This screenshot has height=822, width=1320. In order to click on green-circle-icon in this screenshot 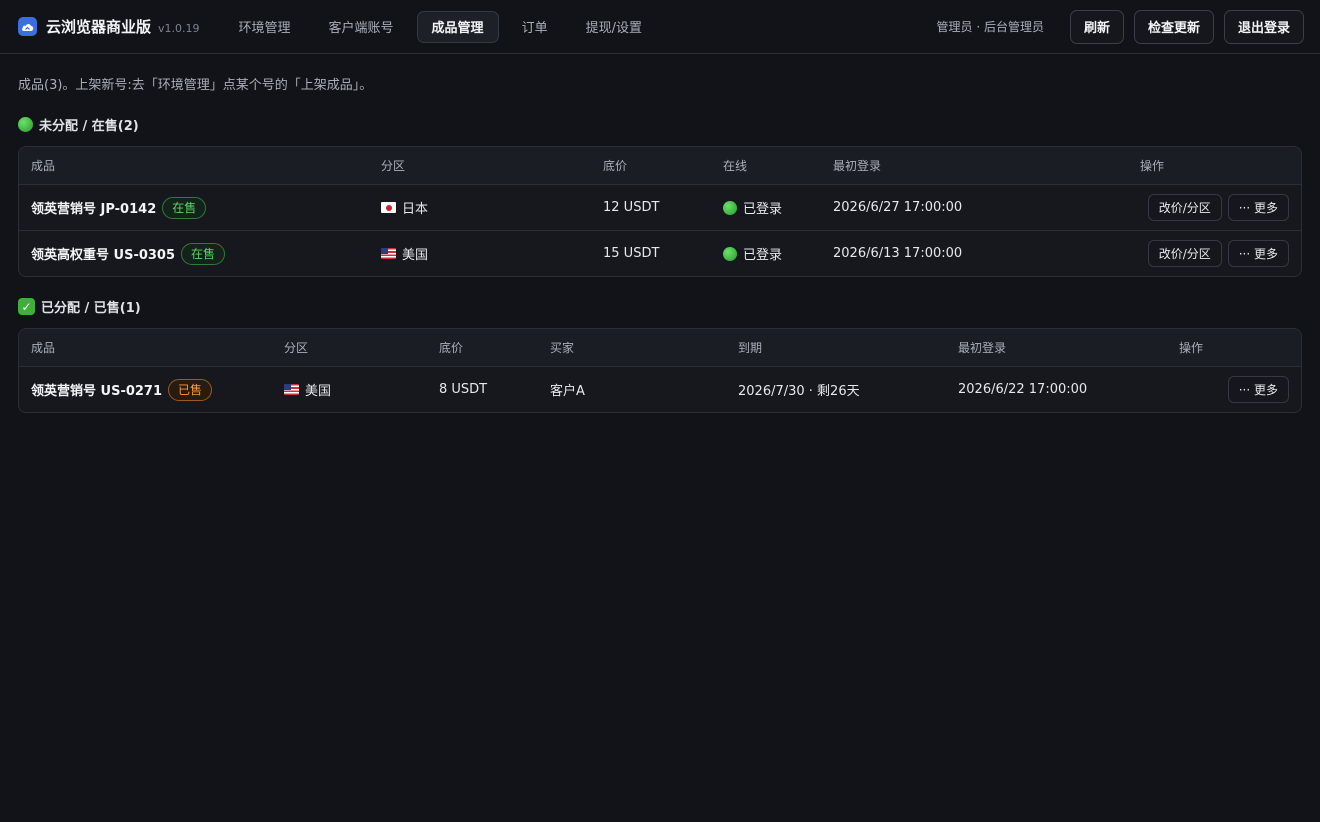, I will do `click(25, 124)`.